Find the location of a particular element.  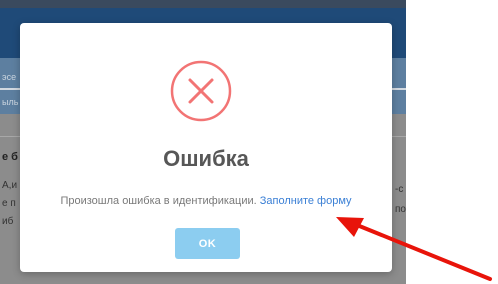

annotation-arrow-icon is located at coordinates (414, 249).